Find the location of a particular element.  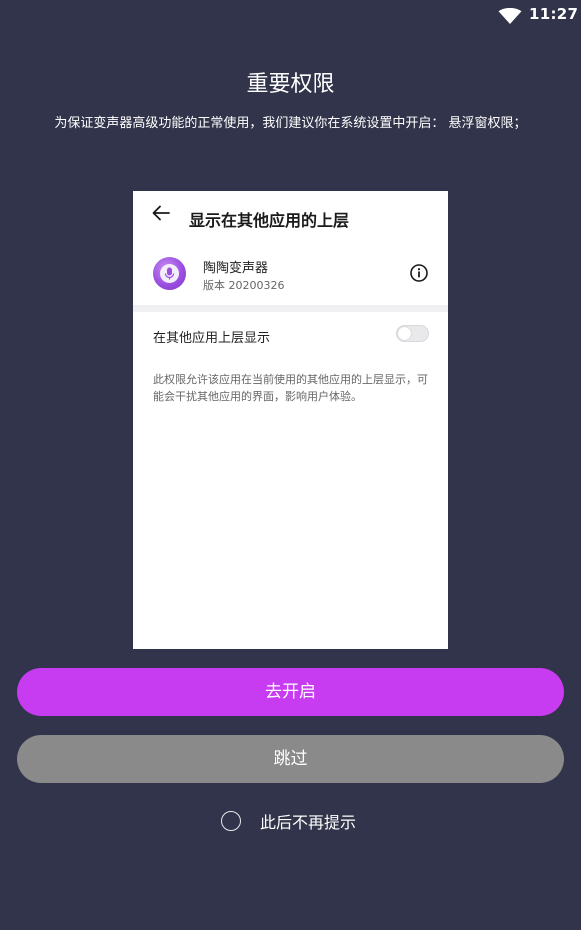

wifi-icon is located at coordinates (510, 16).